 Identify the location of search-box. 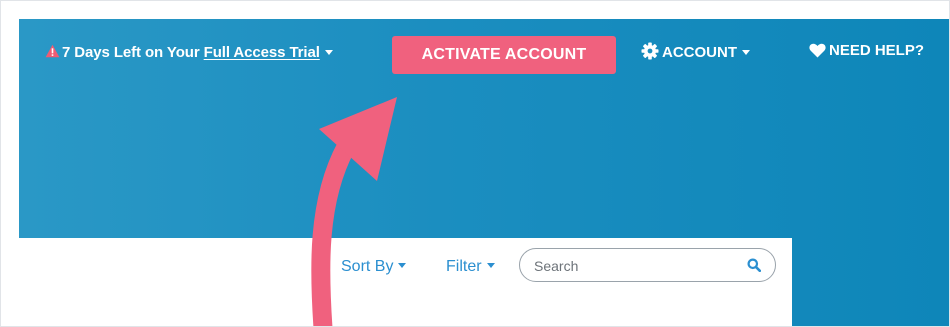
(647, 265).